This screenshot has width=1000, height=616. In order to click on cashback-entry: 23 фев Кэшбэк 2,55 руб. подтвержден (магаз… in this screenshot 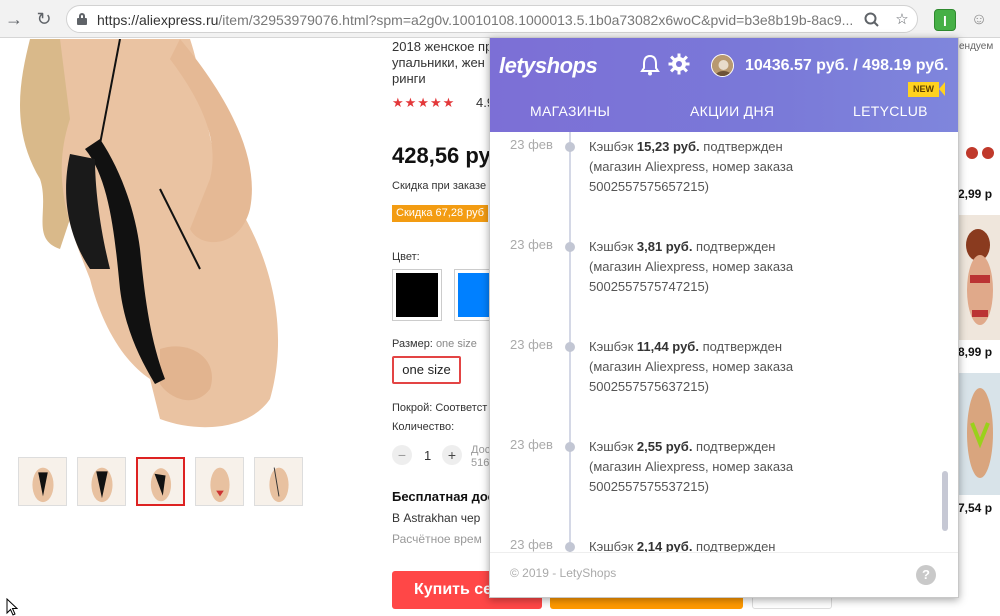, I will do `click(715, 477)`.